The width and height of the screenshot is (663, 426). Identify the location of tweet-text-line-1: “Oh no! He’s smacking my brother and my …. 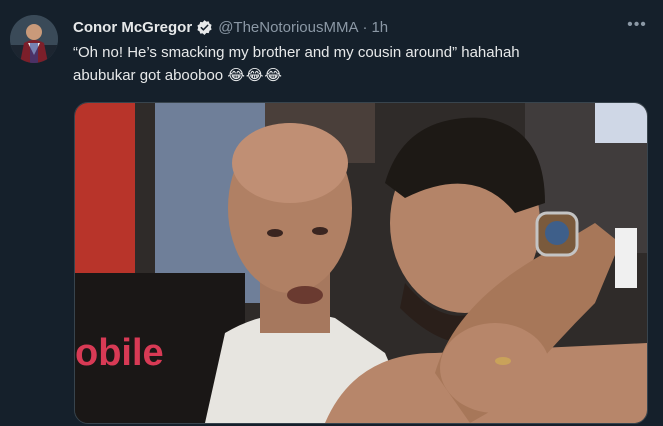
(296, 52).